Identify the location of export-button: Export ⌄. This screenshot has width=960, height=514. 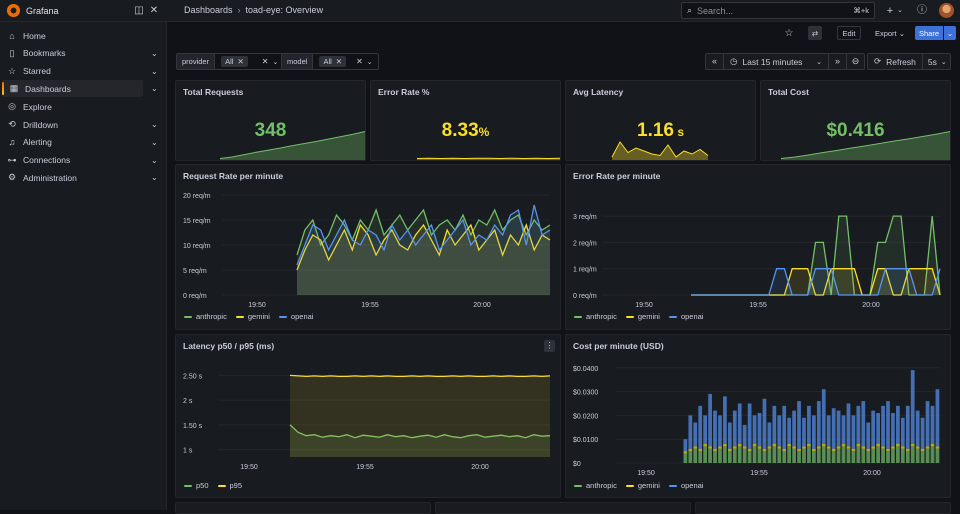
(890, 33).